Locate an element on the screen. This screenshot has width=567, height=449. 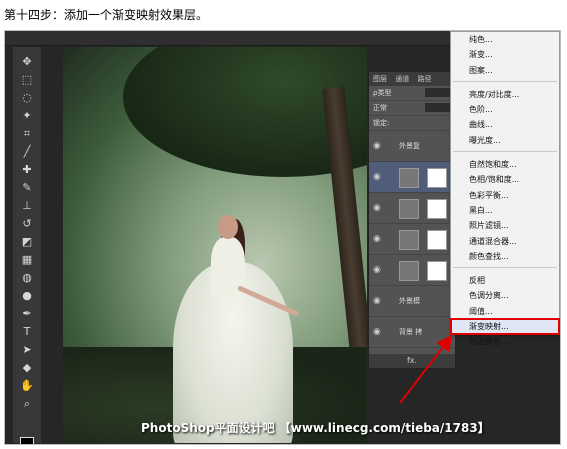
layer-thumb is located at coordinates (409, 271).